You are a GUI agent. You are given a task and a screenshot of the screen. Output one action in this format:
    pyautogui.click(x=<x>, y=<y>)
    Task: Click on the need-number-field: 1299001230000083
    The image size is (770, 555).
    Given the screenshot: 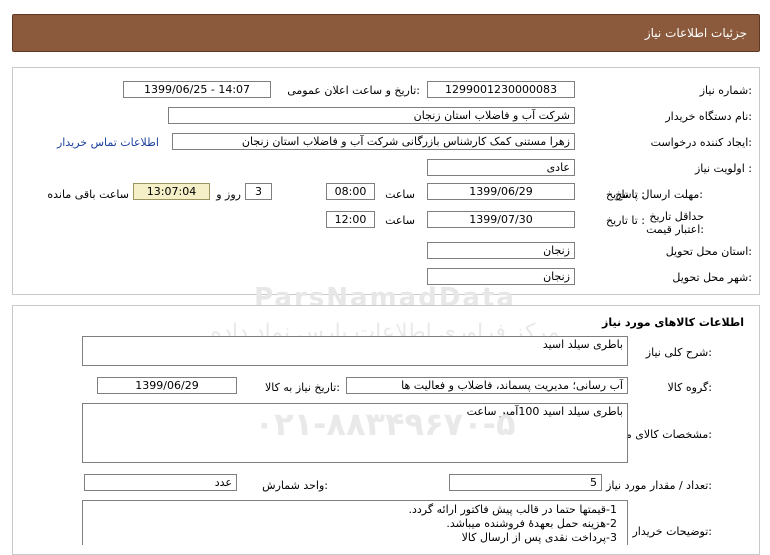 What is the action you would take?
    pyautogui.click(x=501, y=89)
    